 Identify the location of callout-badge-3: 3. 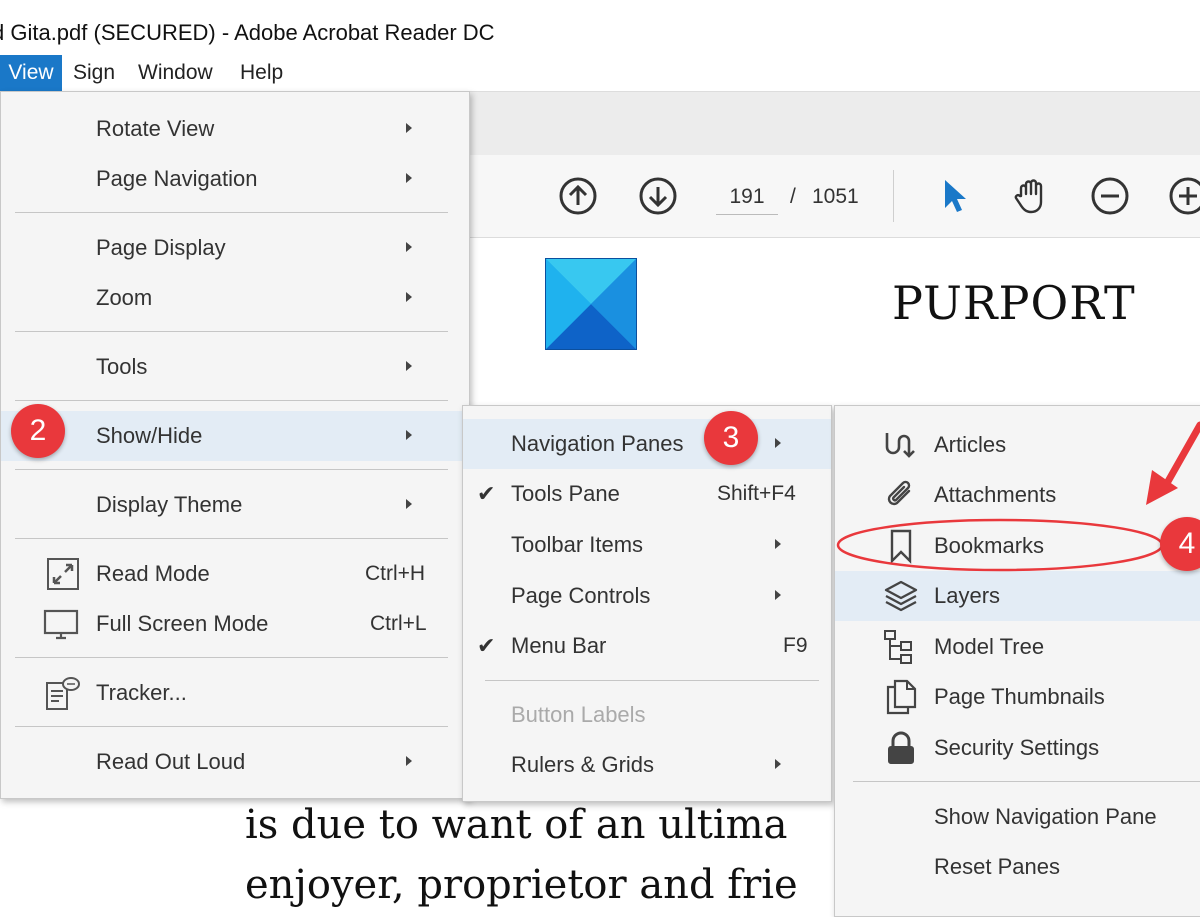
(731, 438).